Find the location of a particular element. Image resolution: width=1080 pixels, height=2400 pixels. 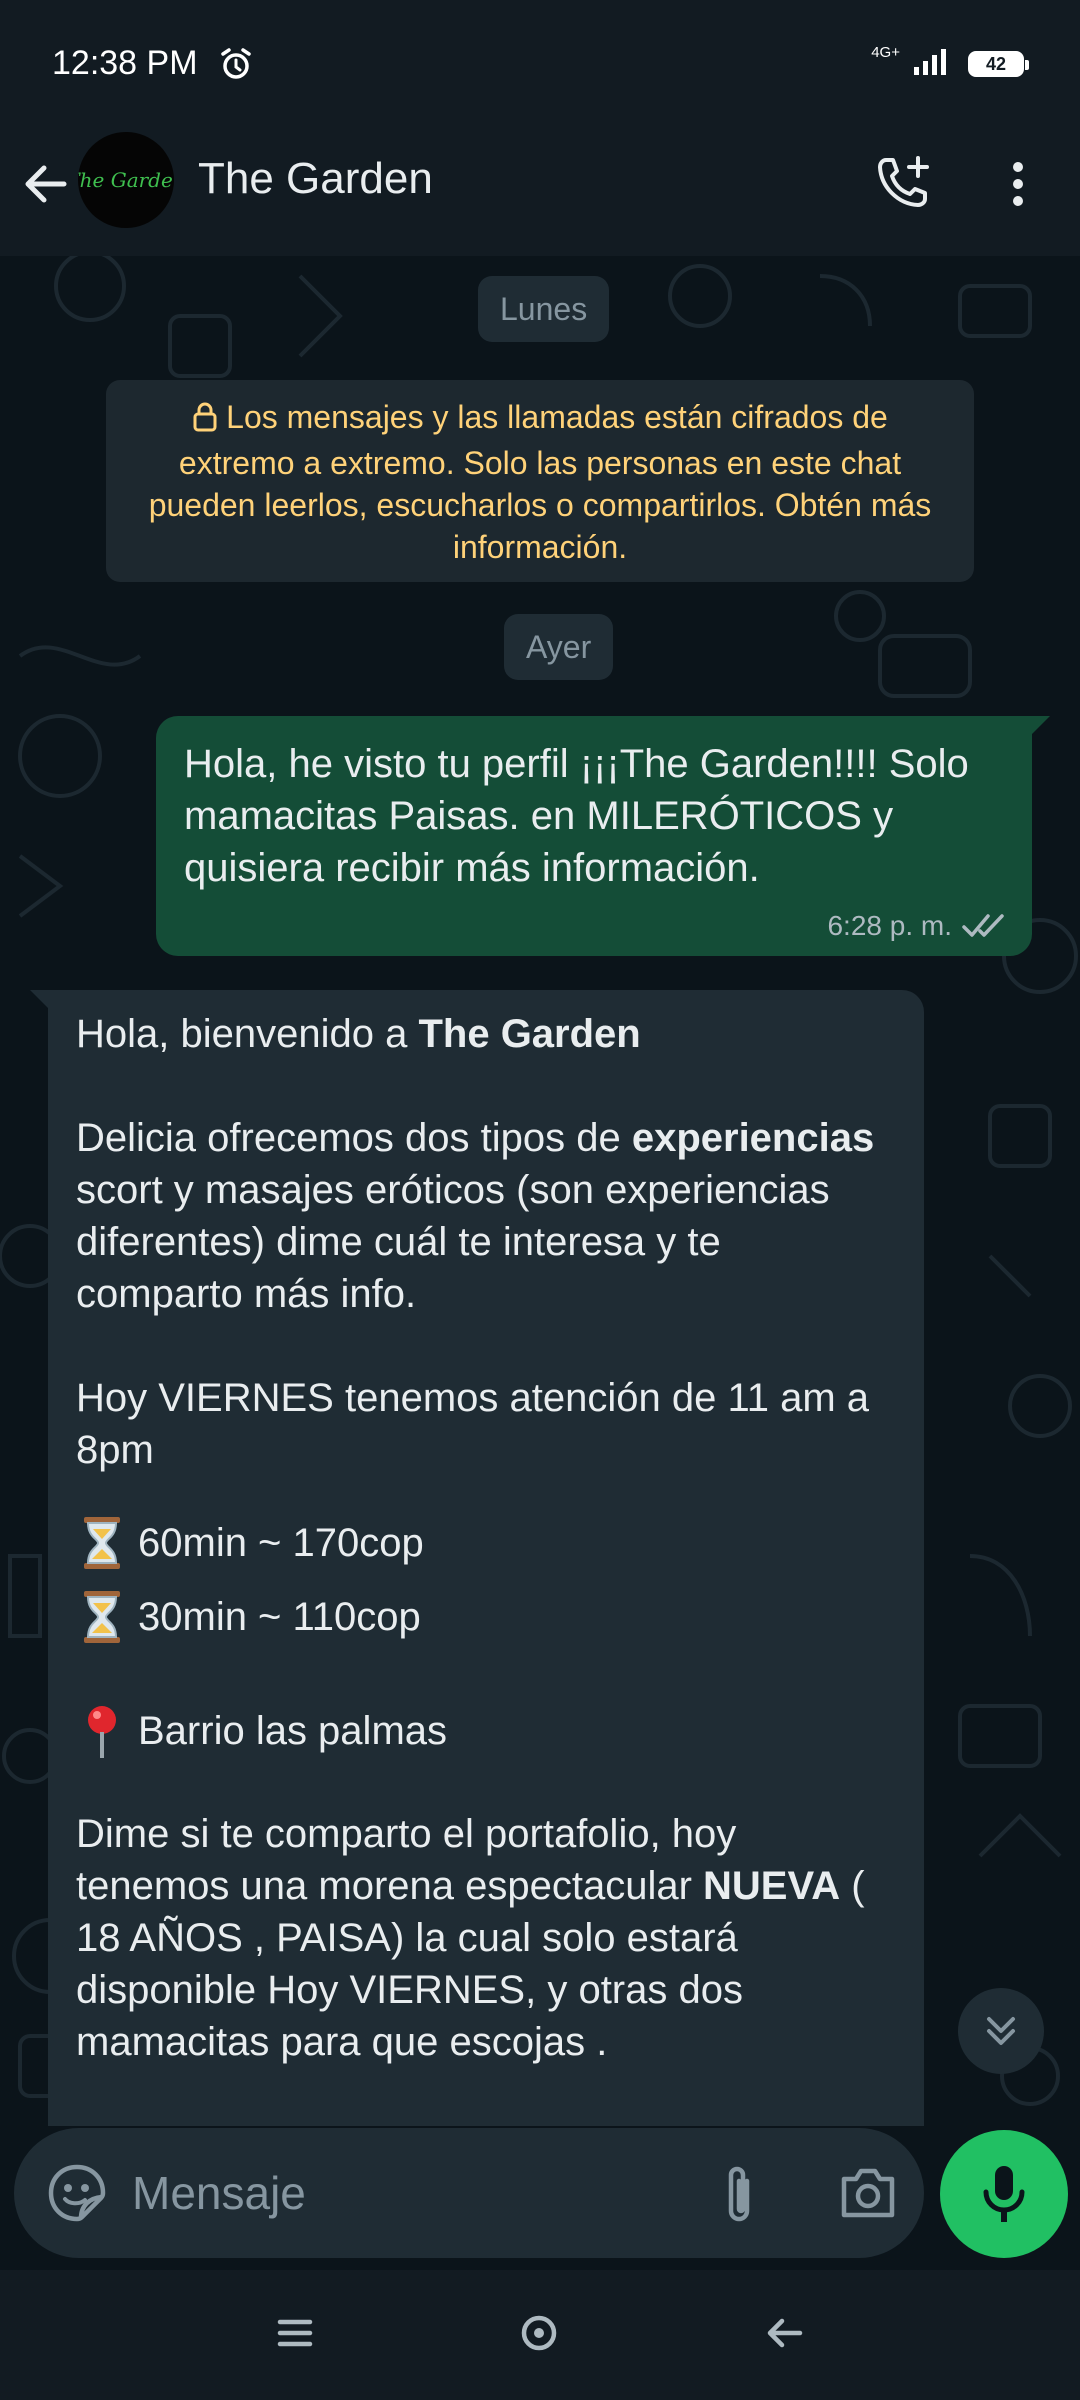

greeting-text: Hola, bienvenido a is located at coordinates (247, 1034).